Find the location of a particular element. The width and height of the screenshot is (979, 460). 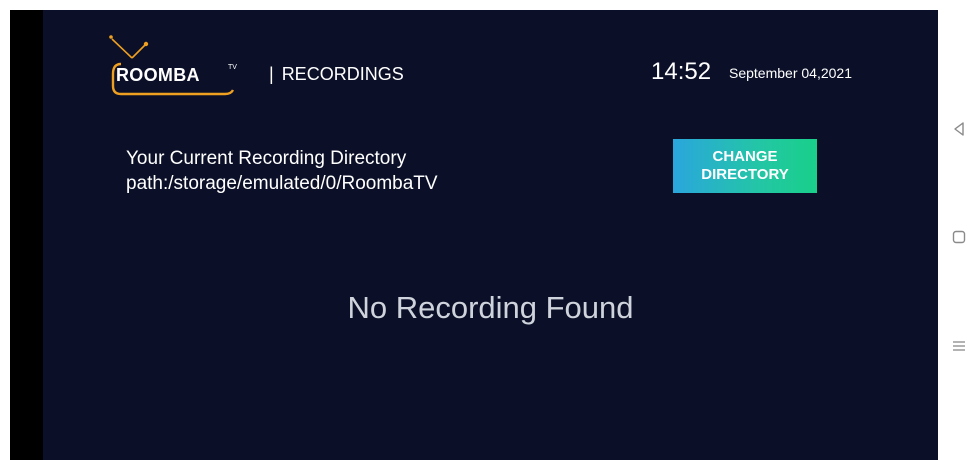

clock-date: September 04,2021 is located at coordinates (790, 73).